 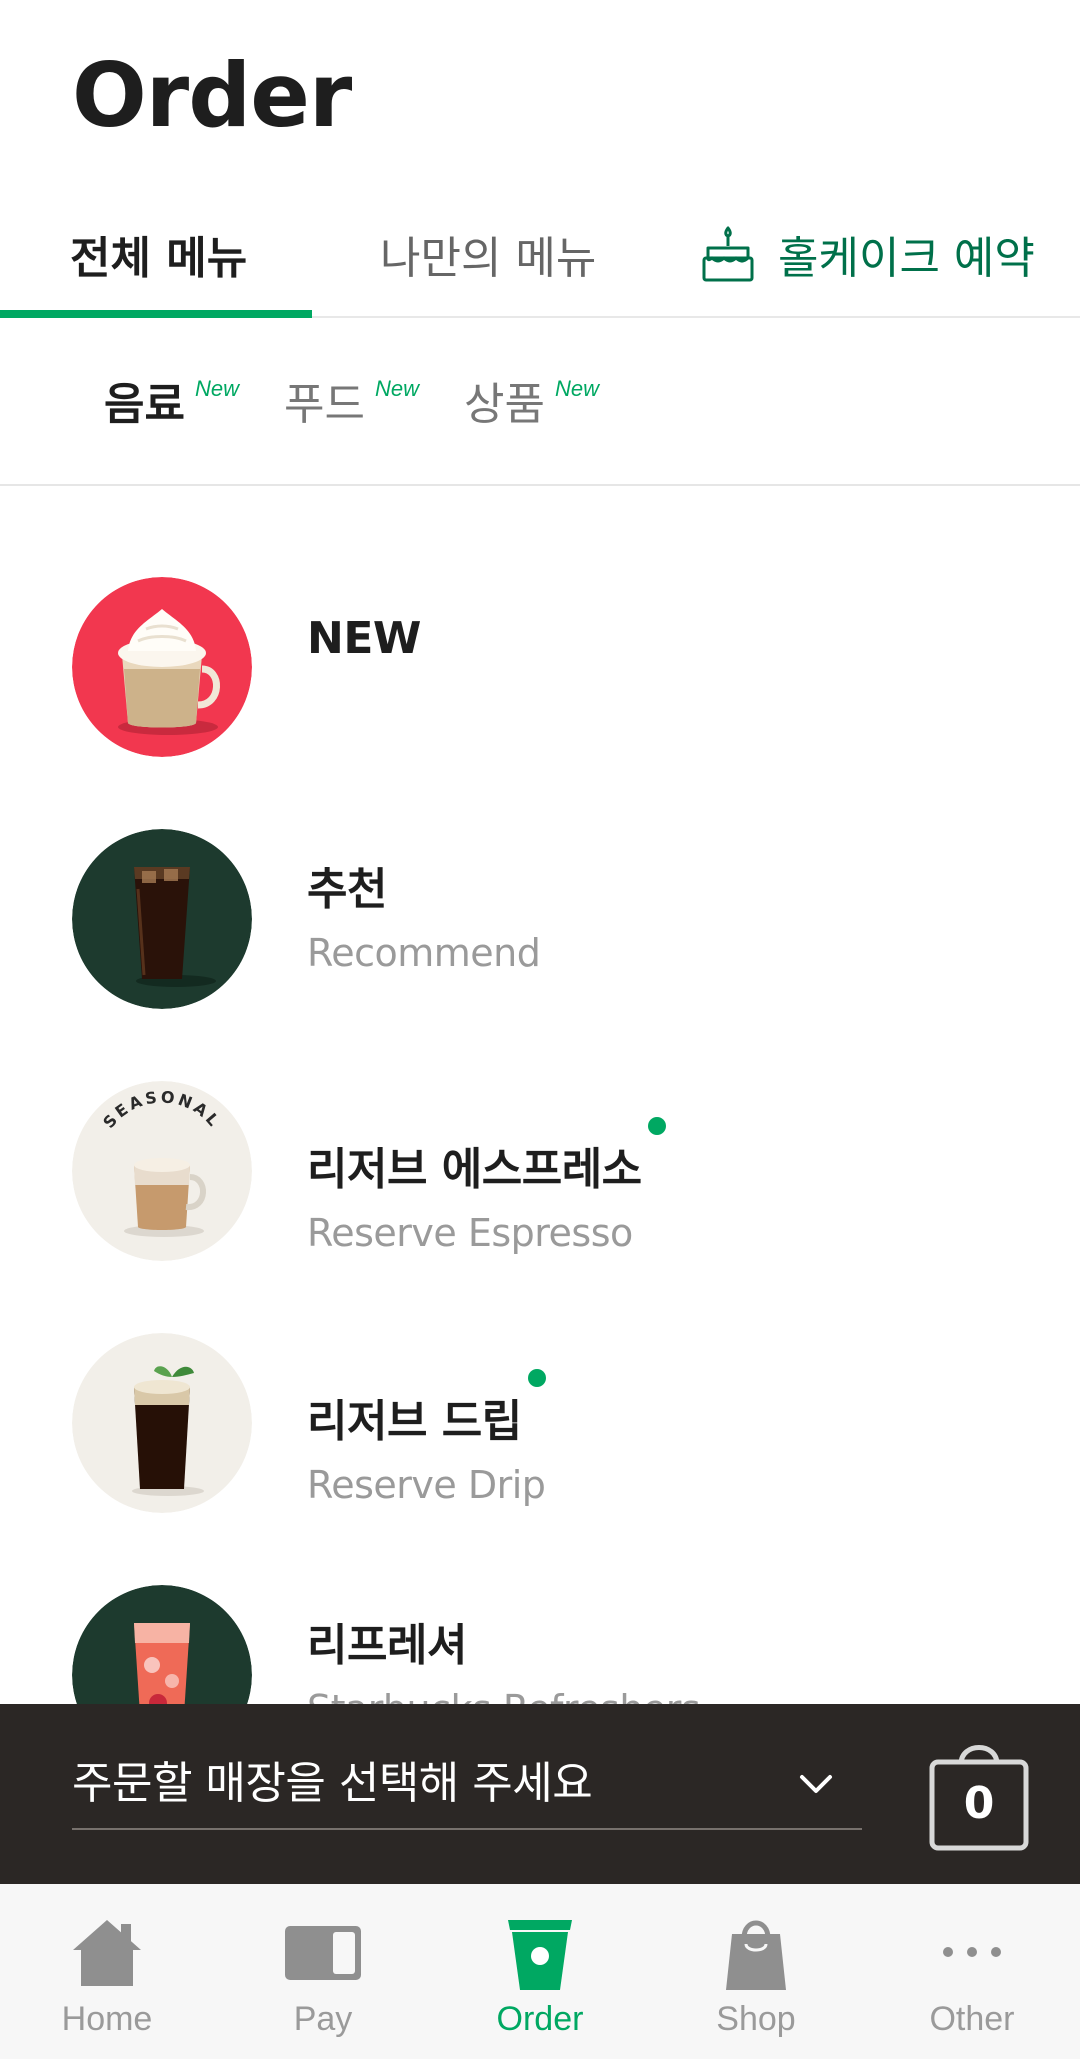 I want to click on menu-item-recommend: 추천 Recommend, so click(x=540, y=944).